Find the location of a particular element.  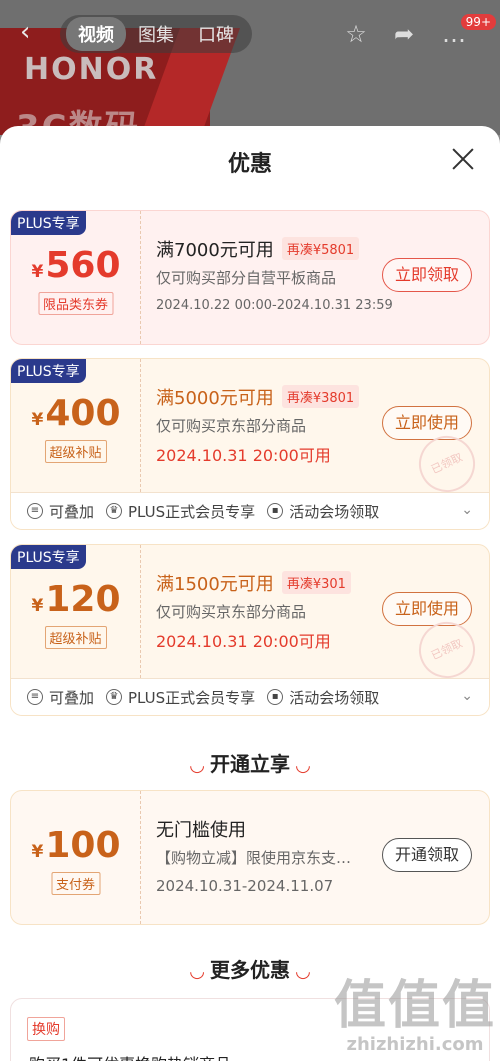

coupon-amount-area: ¥100 支付券 is located at coordinates (76, 857).